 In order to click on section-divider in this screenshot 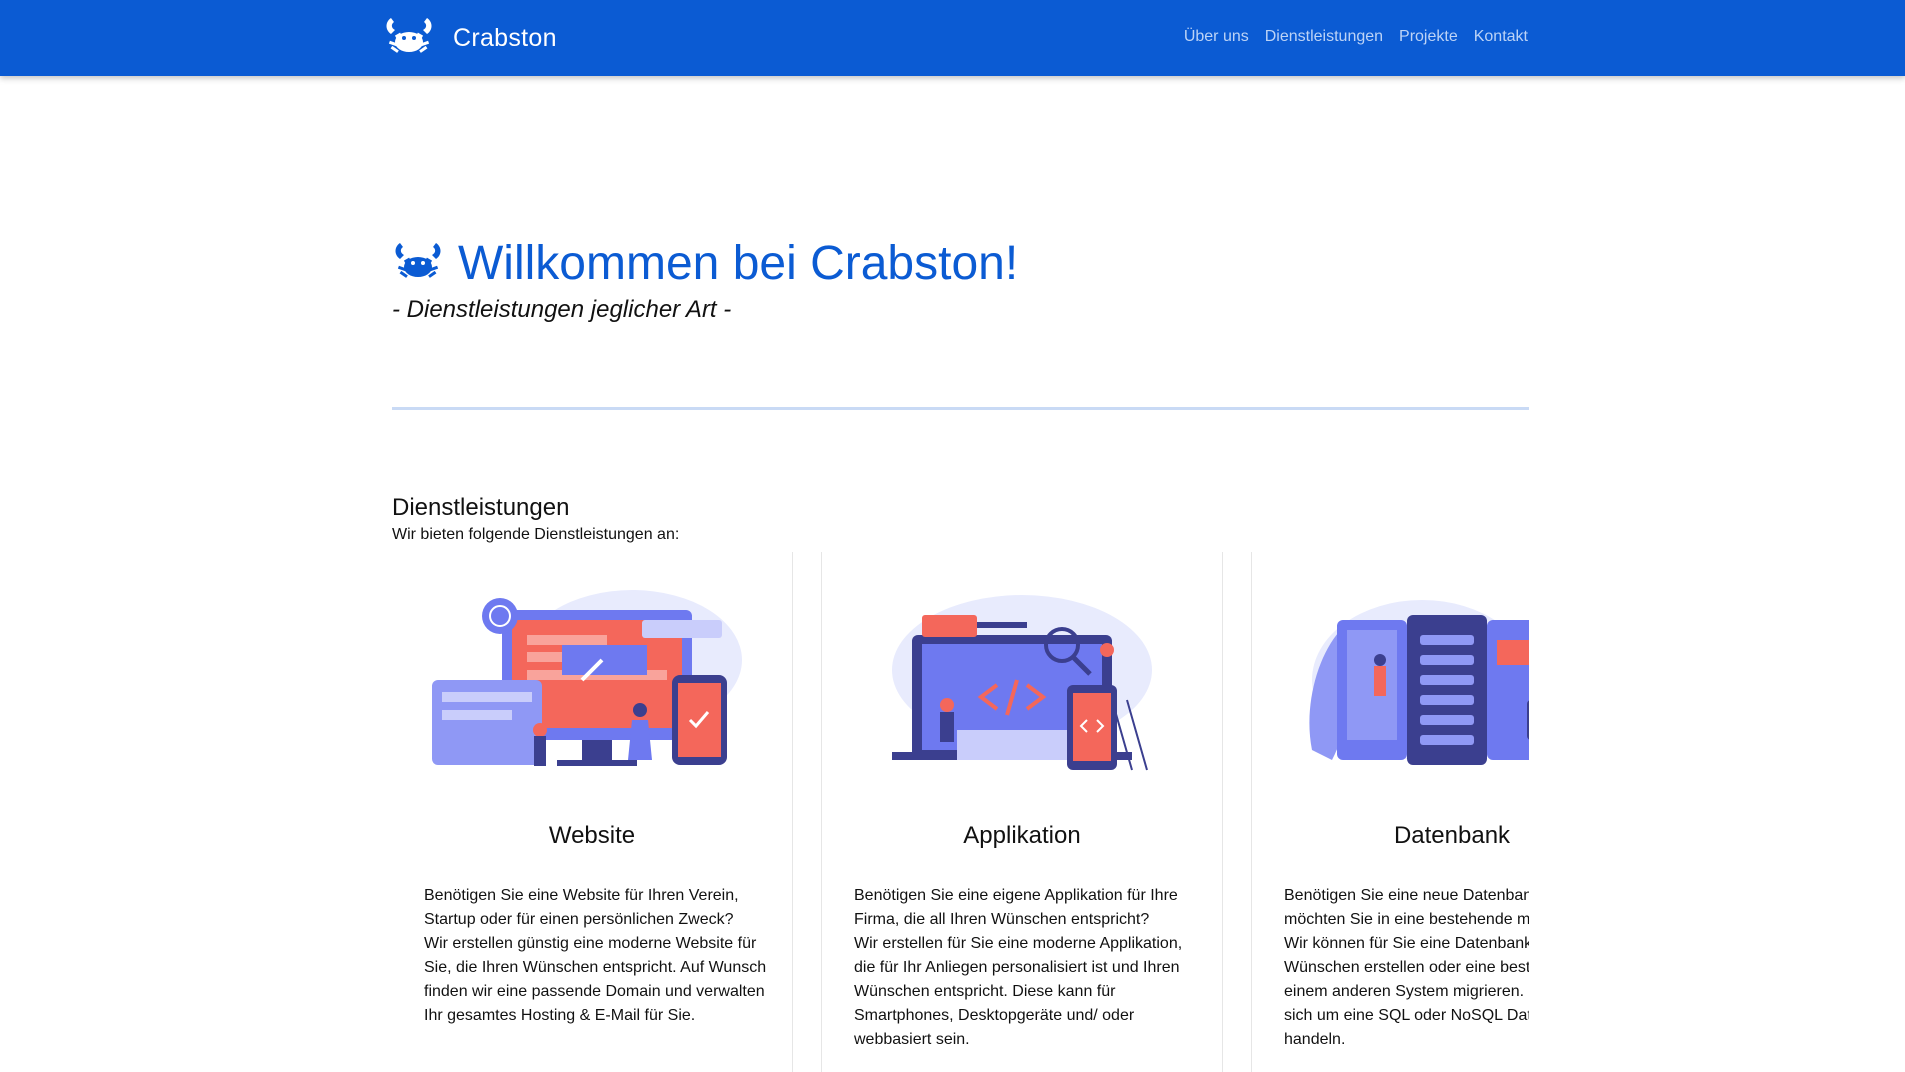, I will do `click(960, 408)`.